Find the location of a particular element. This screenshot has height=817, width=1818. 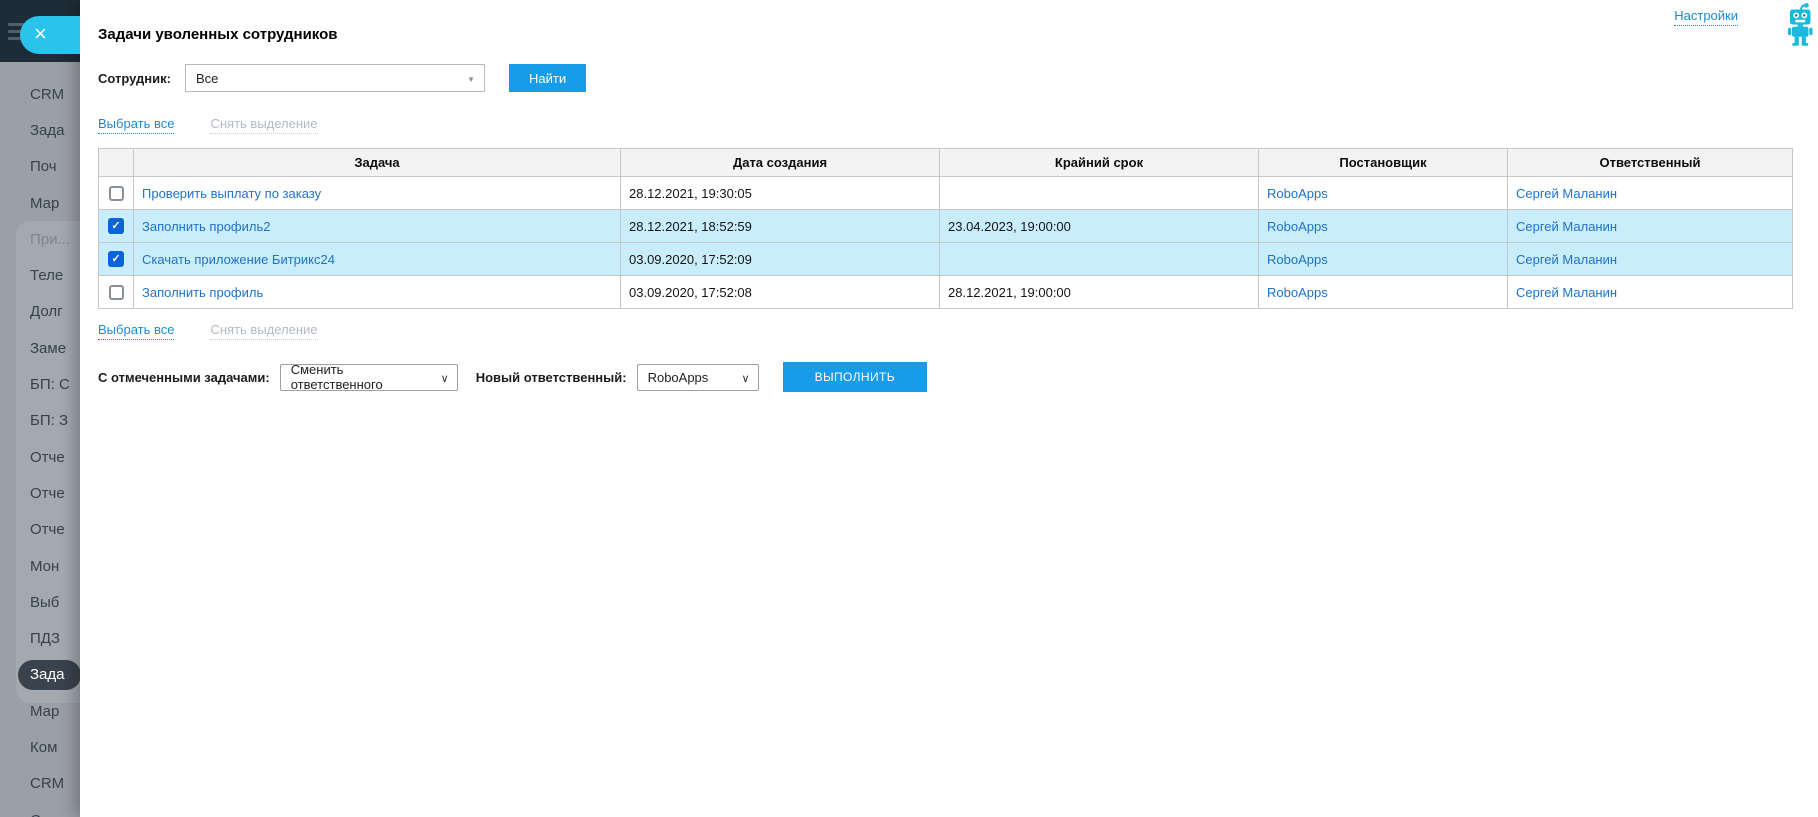

roboapps-robot-icon is located at coordinates (1800, 24).